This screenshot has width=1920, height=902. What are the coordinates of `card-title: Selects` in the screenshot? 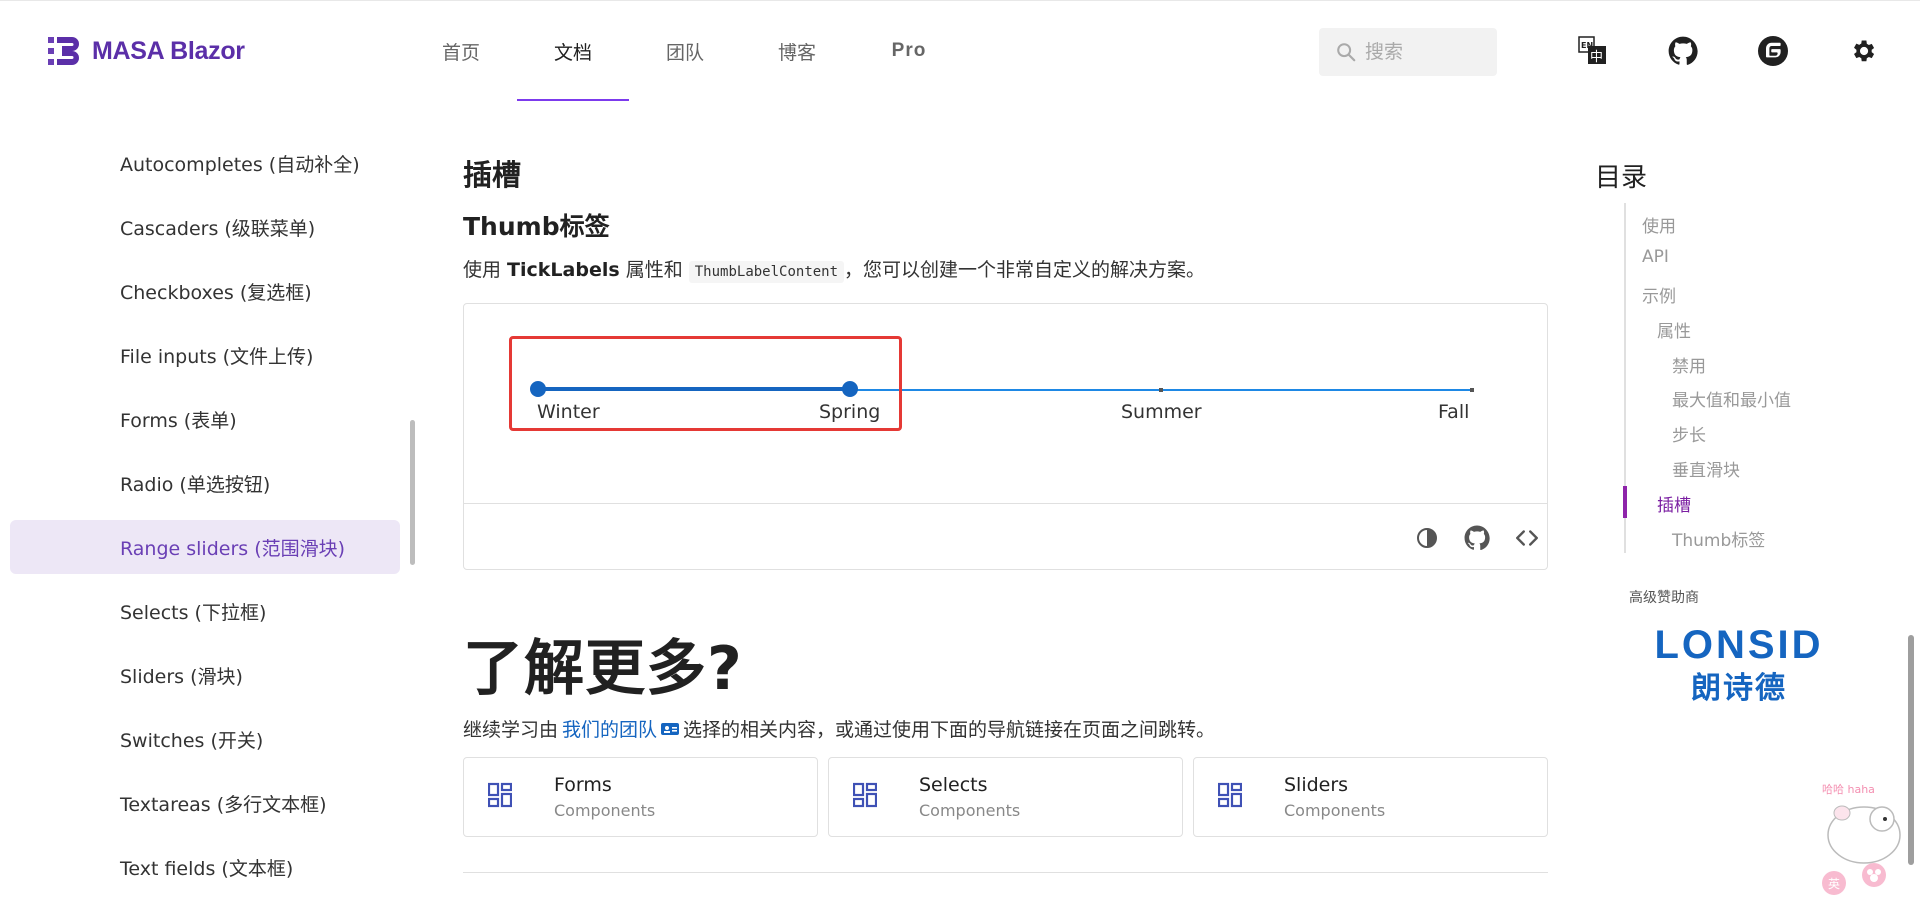 It's located at (953, 785).